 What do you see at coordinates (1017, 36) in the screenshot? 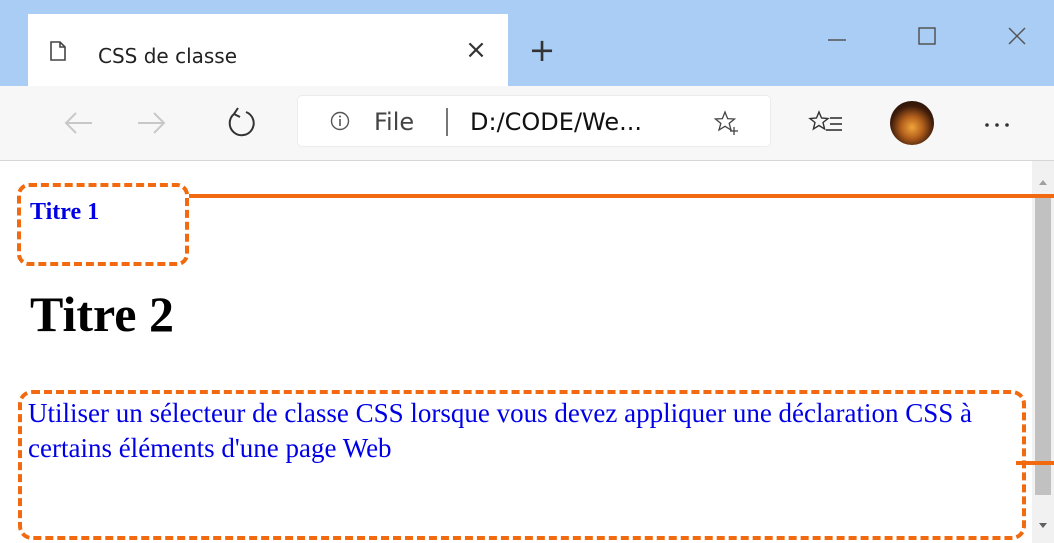
I see `close-window-icon` at bounding box center [1017, 36].